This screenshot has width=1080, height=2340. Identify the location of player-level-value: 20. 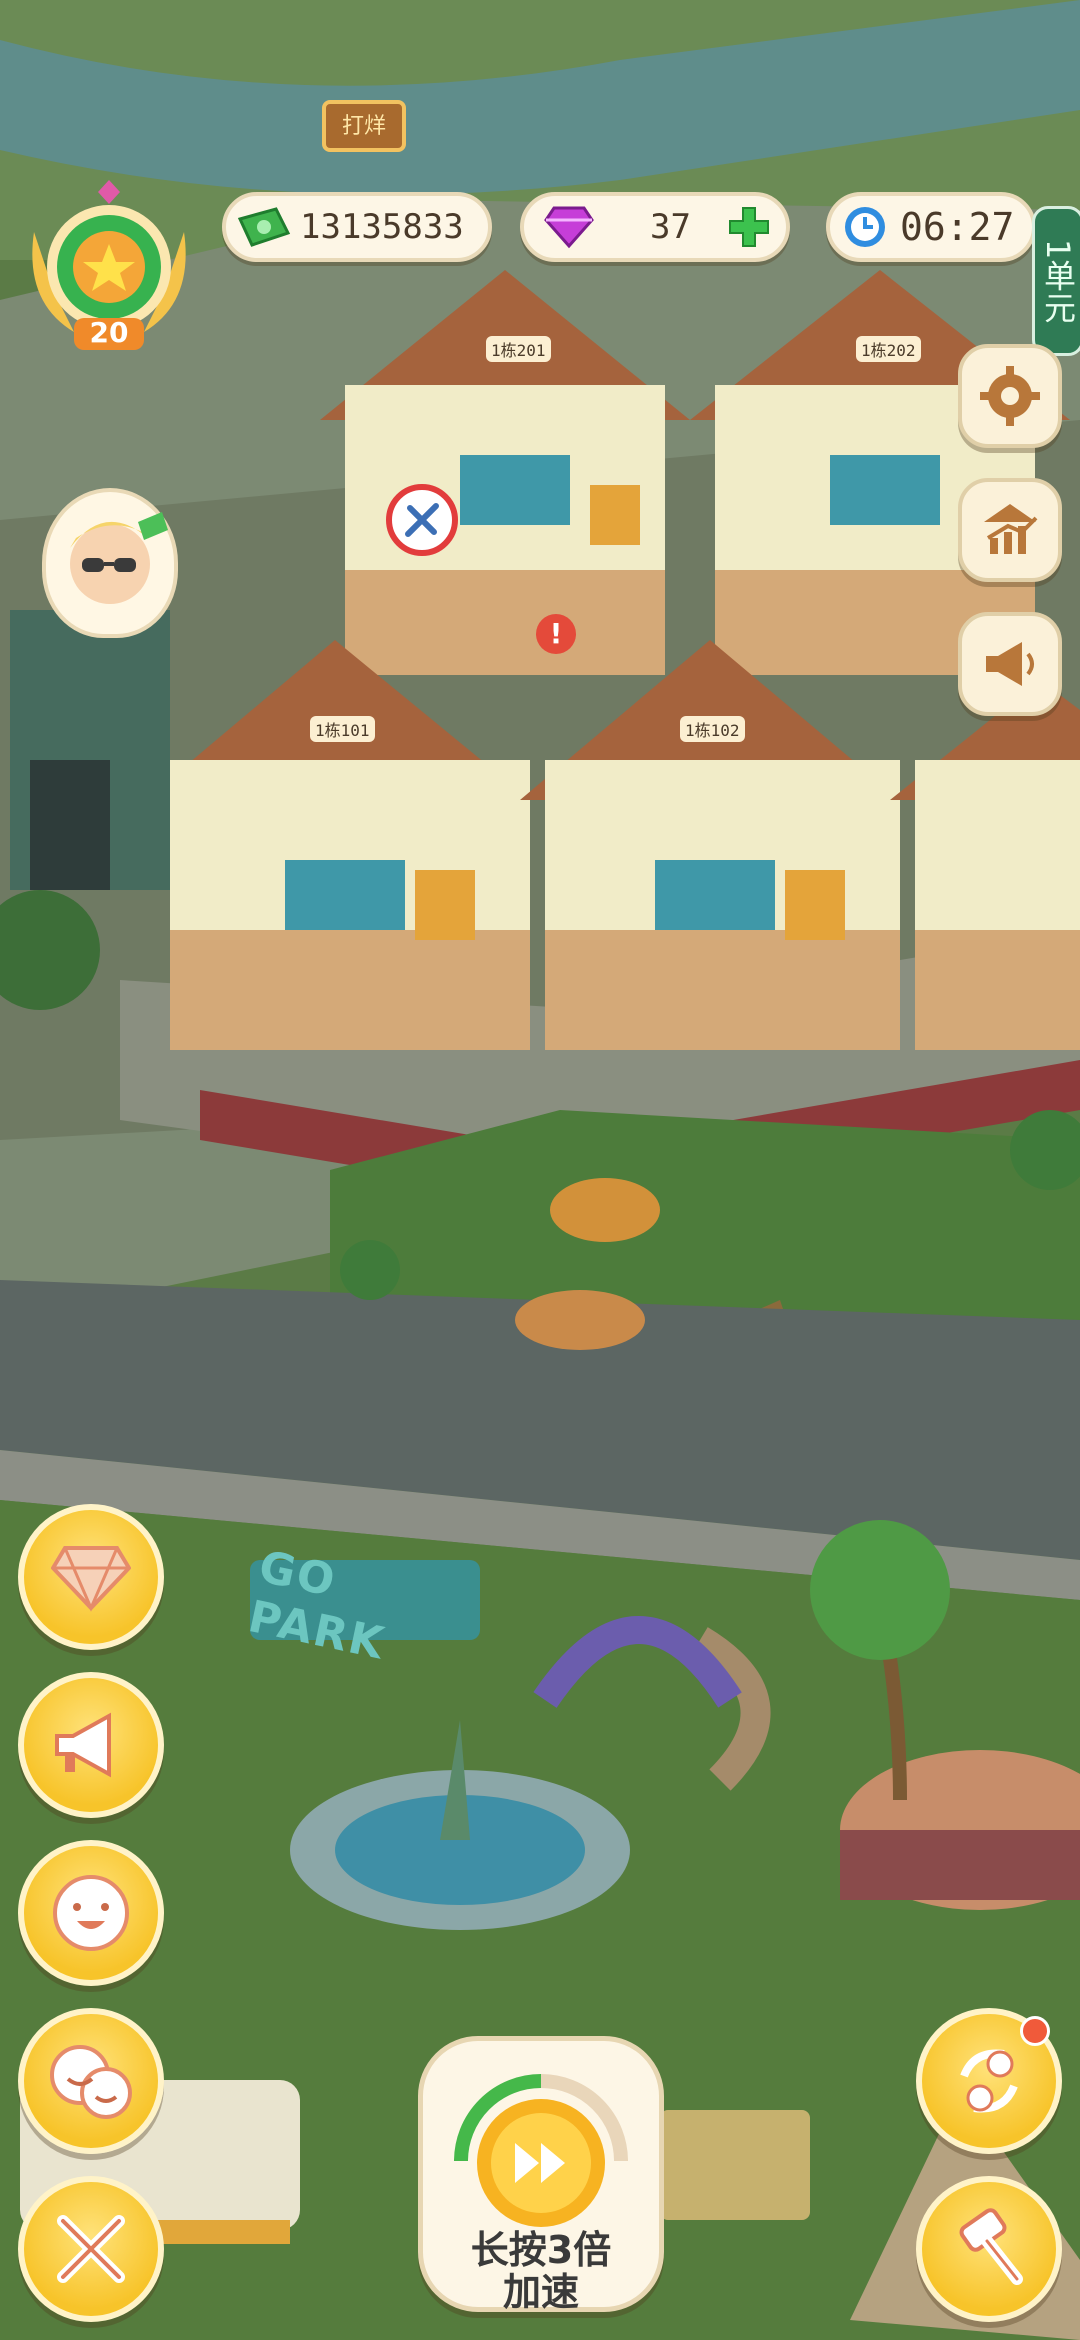
(109, 332).